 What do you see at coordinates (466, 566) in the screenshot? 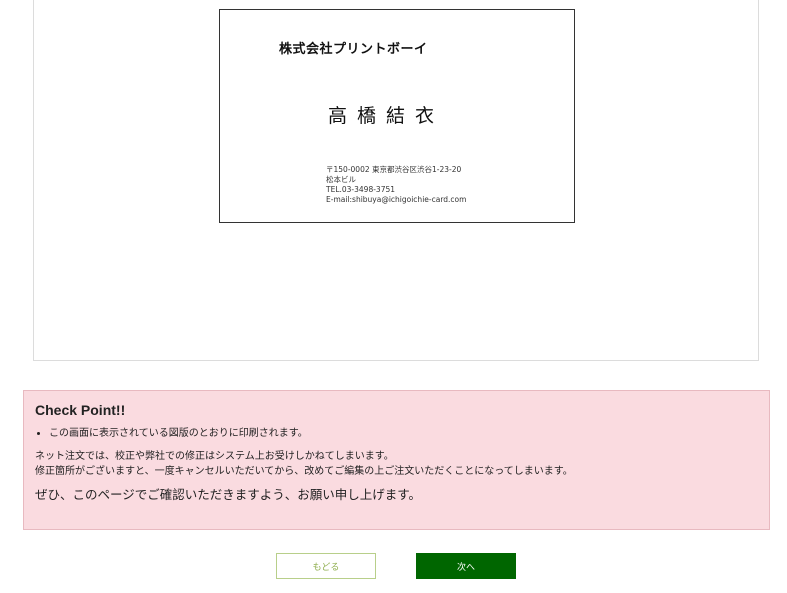
I see `next-button: 次へ` at bounding box center [466, 566].